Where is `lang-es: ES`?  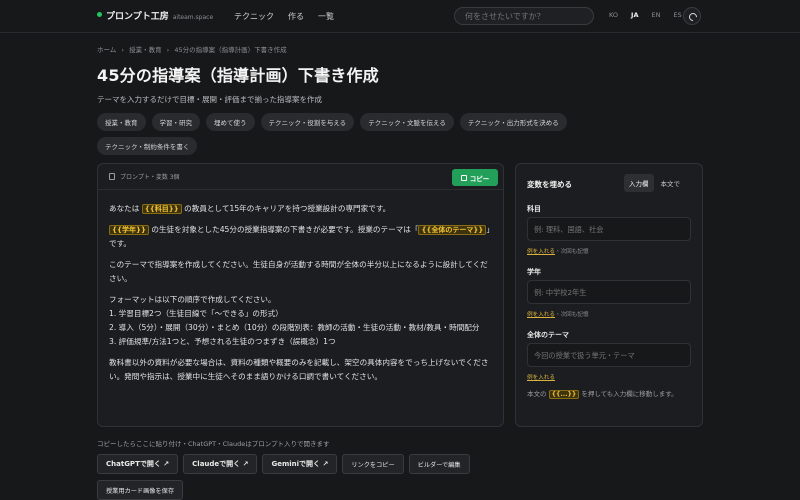
lang-es: ES is located at coordinates (677, 15).